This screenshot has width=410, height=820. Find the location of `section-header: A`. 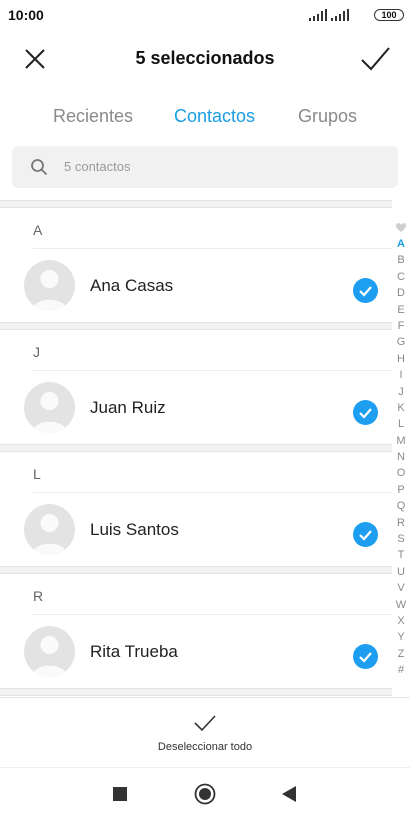

section-header: A is located at coordinates (196, 228).